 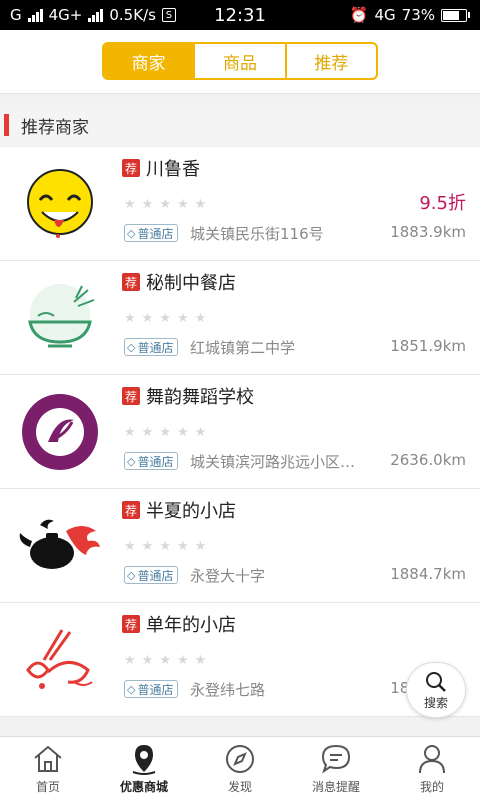 What do you see at coordinates (47, 787) in the screenshot?
I see `nav-home-label: 首页` at bounding box center [47, 787].